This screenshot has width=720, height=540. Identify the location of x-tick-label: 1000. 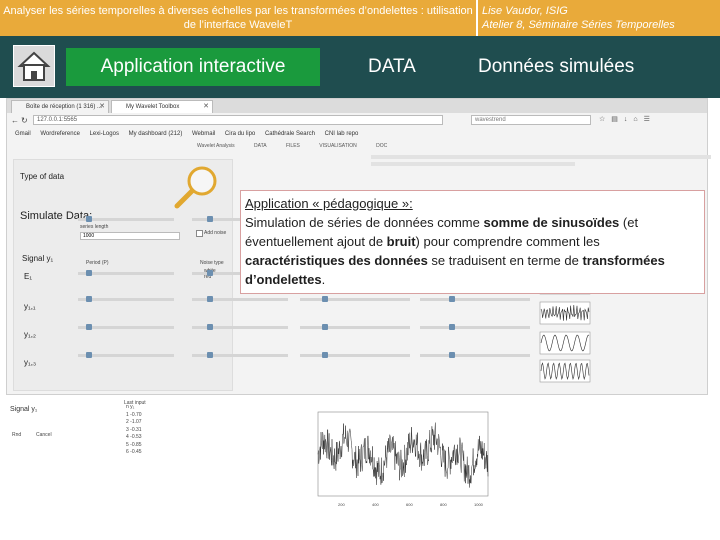
(479, 504).